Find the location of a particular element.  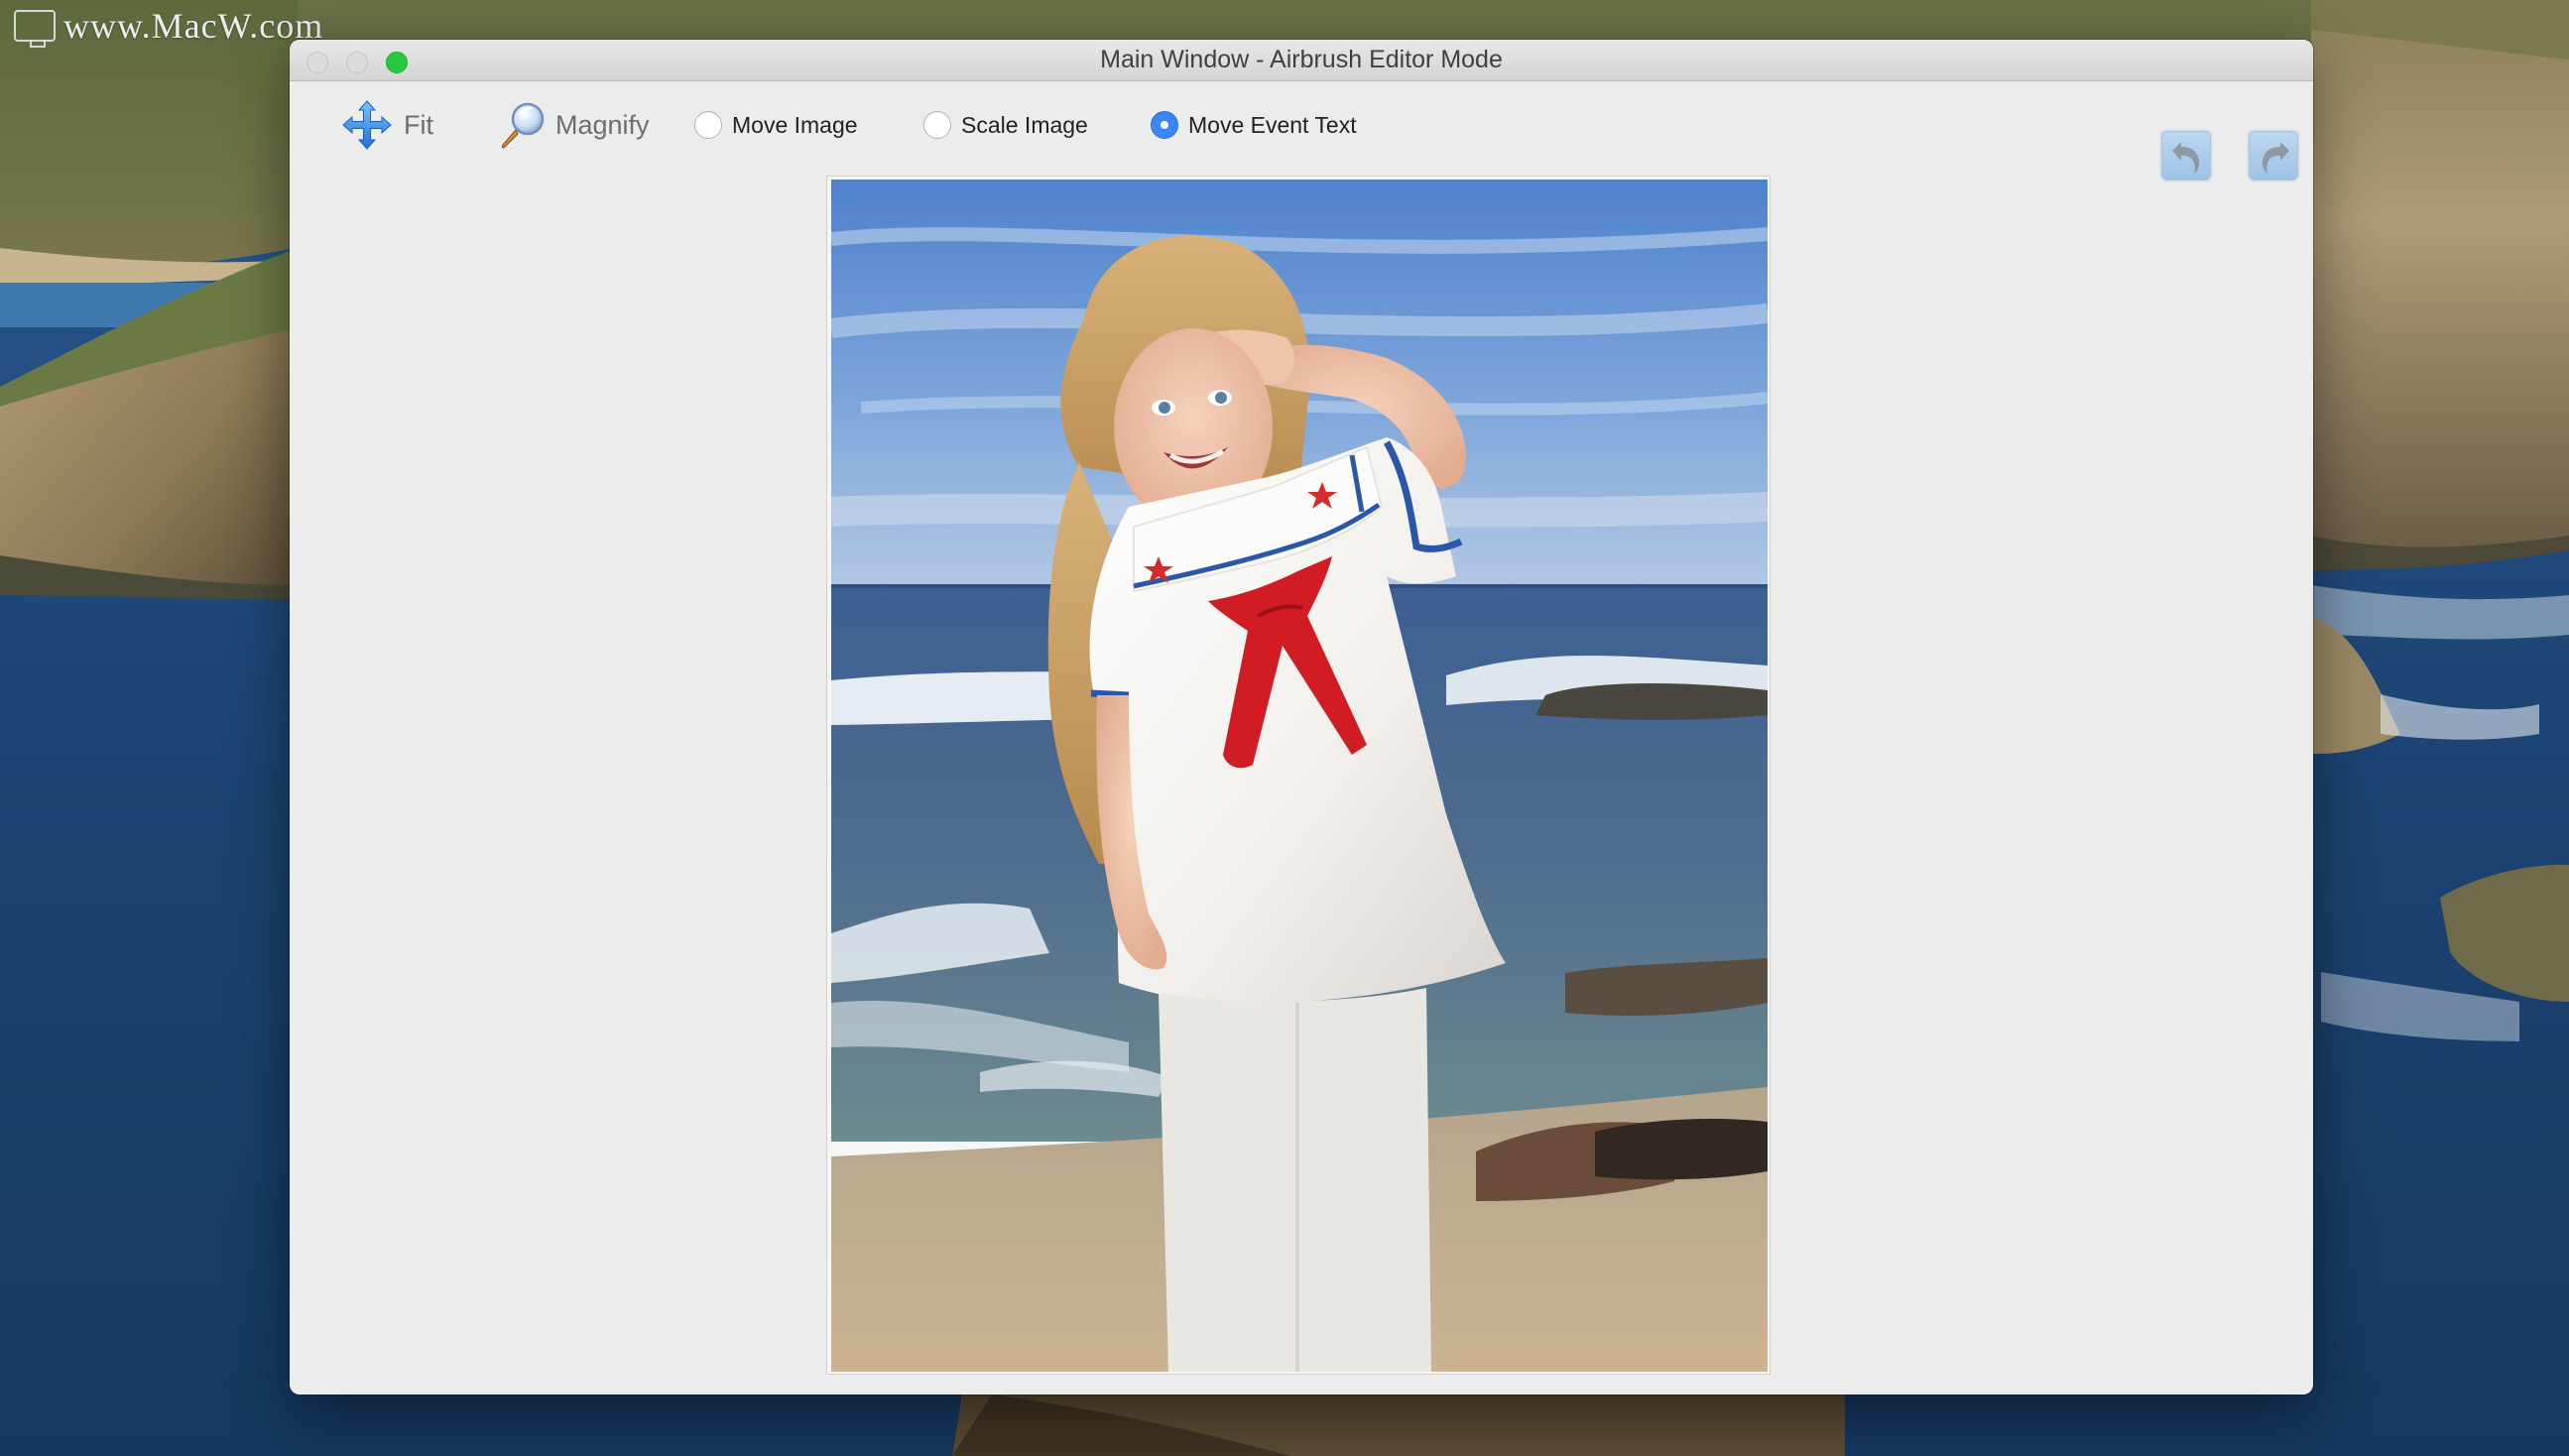

undo-button is located at coordinates (2186, 156).